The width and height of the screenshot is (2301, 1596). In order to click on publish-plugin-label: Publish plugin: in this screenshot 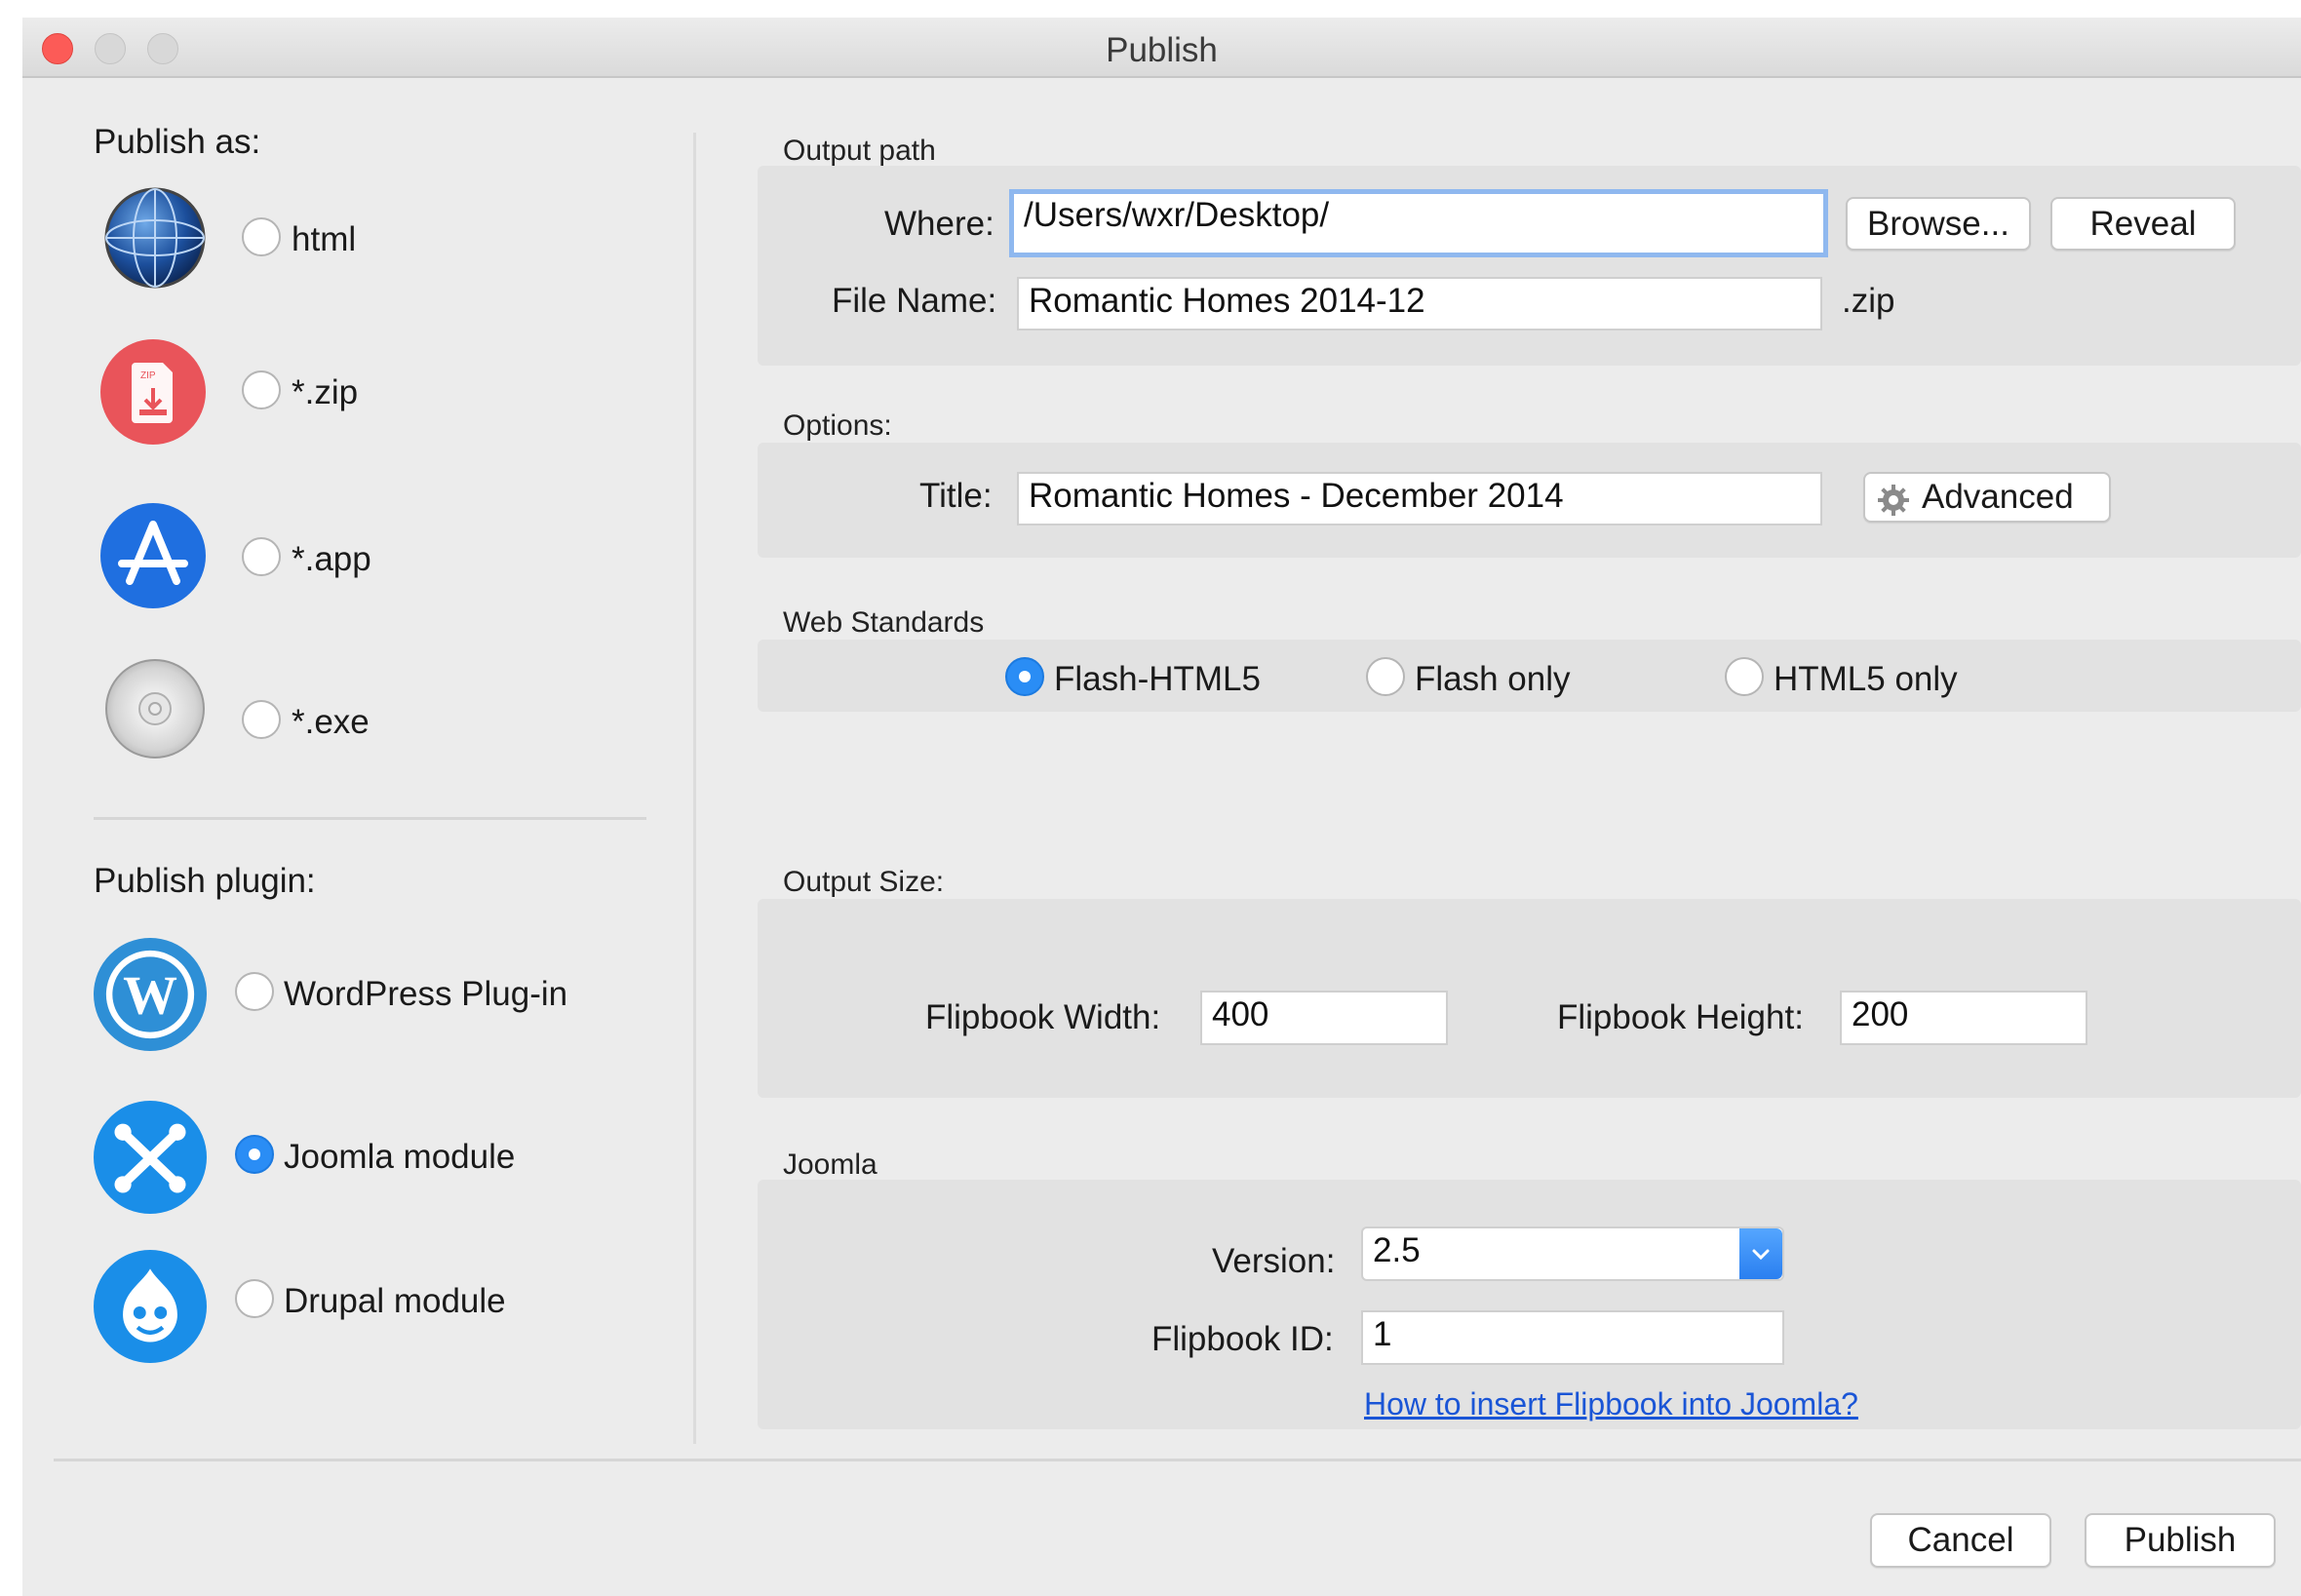, I will do `click(205, 881)`.